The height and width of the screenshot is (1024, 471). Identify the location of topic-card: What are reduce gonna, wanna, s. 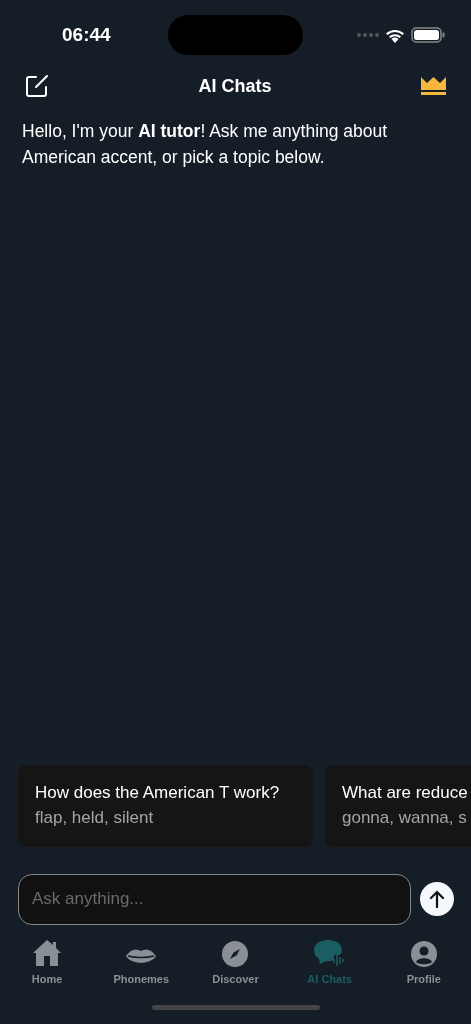
(398, 805).